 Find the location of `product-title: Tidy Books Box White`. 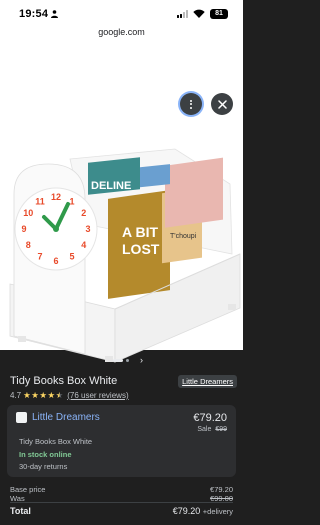

product-title: Tidy Books Box White is located at coordinates (64, 381).